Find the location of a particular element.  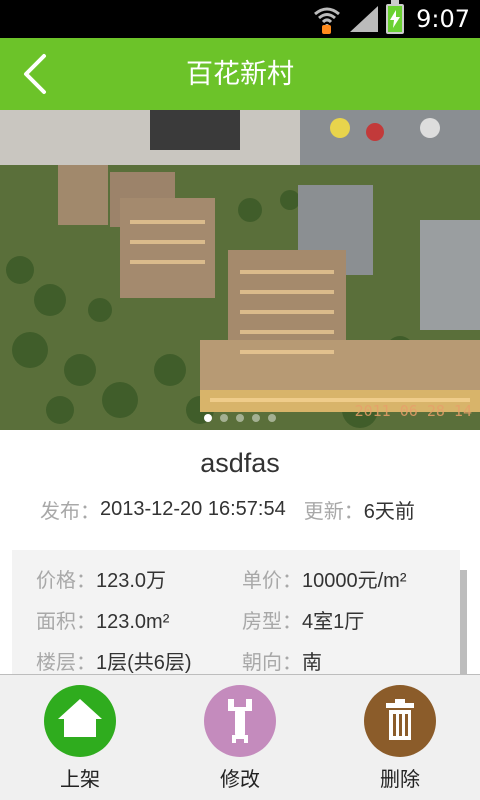

page-title: 百花新村 is located at coordinates (240, 74).